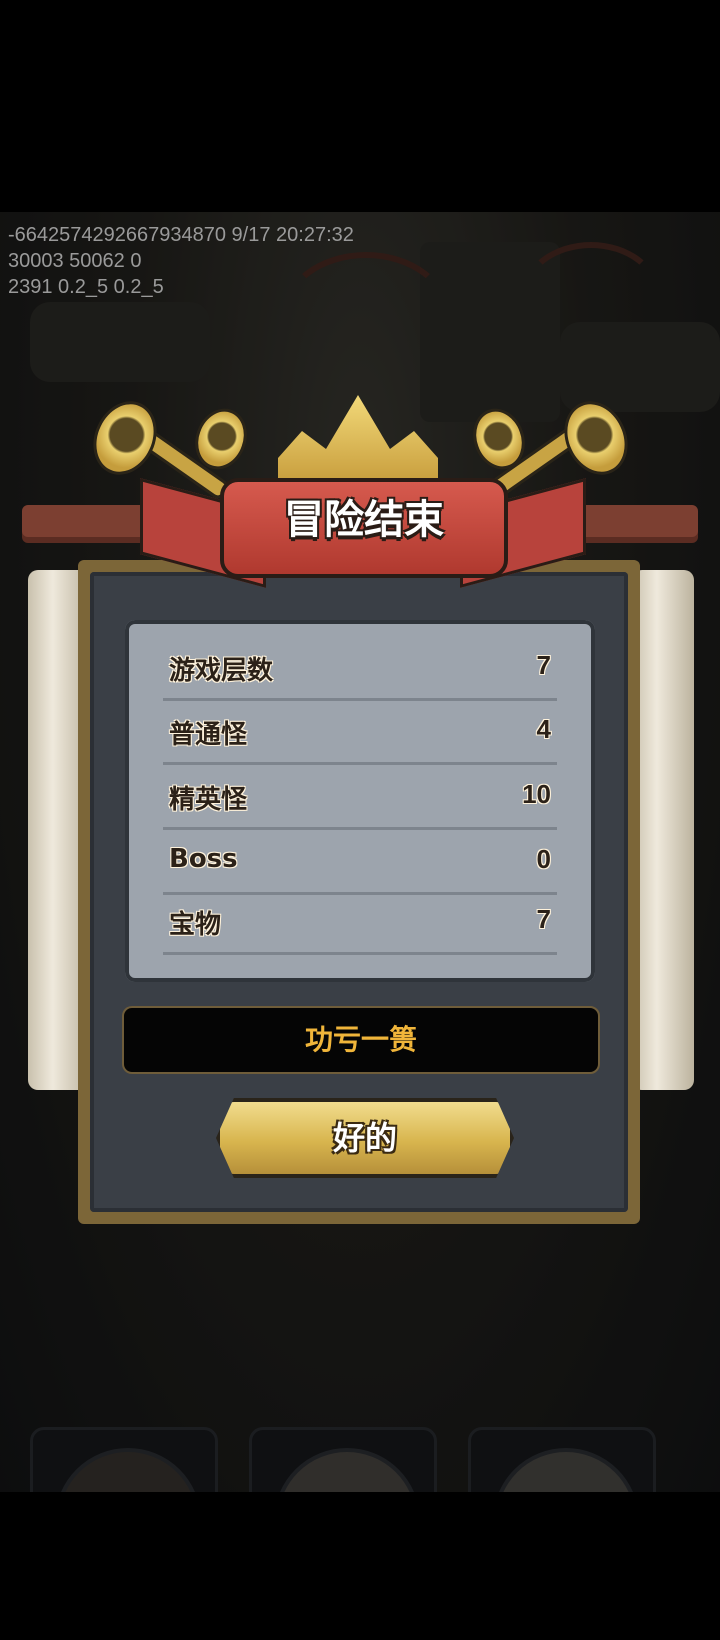 The height and width of the screenshot is (1640, 720). What do you see at coordinates (86, 287) in the screenshot?
I see `debug-line: 2391 0.2_5 0.2_5` at bounding box center [86, 287].